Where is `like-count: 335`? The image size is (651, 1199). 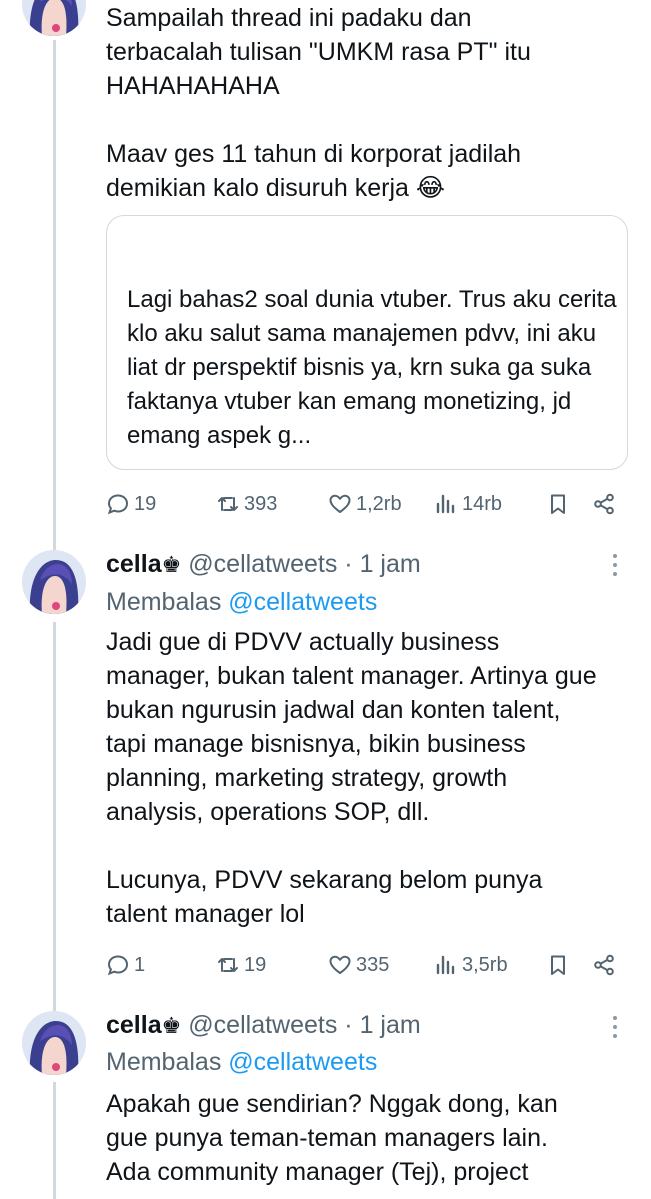 like-count: 335 is located at coordinates (373, 964).